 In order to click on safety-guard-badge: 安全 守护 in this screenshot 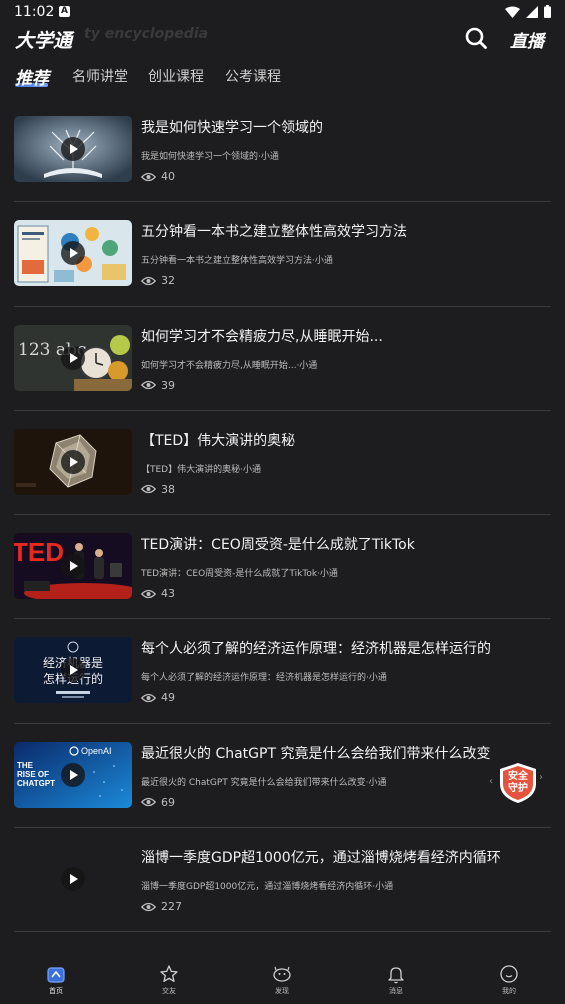, I will do `click(518, 783)`.